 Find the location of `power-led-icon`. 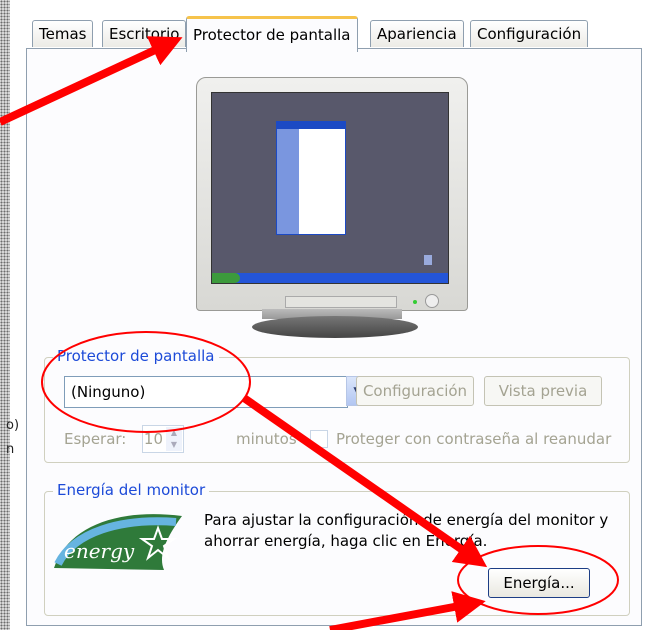

power-led-icon is located at coordinates (415, 302).